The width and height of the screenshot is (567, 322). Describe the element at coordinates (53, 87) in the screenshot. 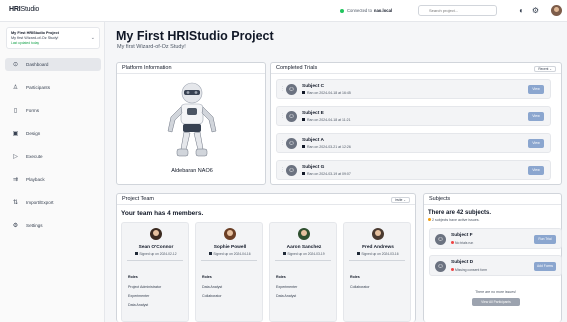

I see `sidebar-item-participants: ♙ Participants` at that location.